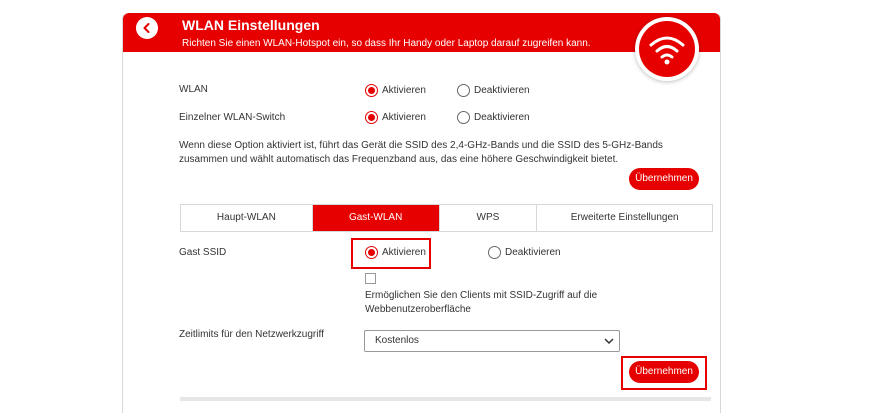 This screenshot has width=879, height=413. What do you see at coordinates (404, 90) in the screenshot?
I see `wlan-activate-label: Aktivieren` at bounding box center [404, 90].